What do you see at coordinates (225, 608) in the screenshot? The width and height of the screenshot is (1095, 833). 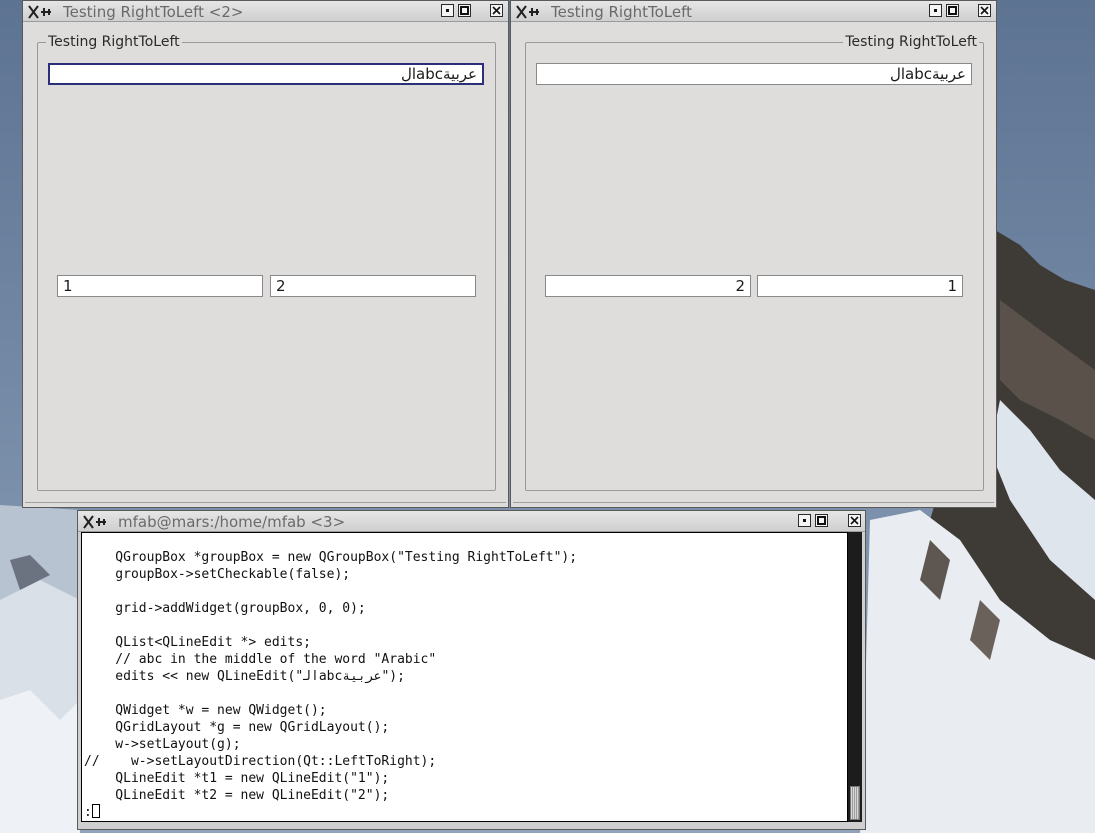 I see `code-line: grid->addWidget(groupBox, 0, 0);` at bounding box center [225, 608].